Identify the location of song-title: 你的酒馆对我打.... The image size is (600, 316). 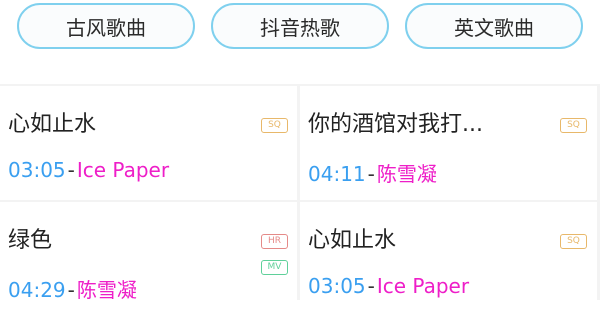
(395, 124).